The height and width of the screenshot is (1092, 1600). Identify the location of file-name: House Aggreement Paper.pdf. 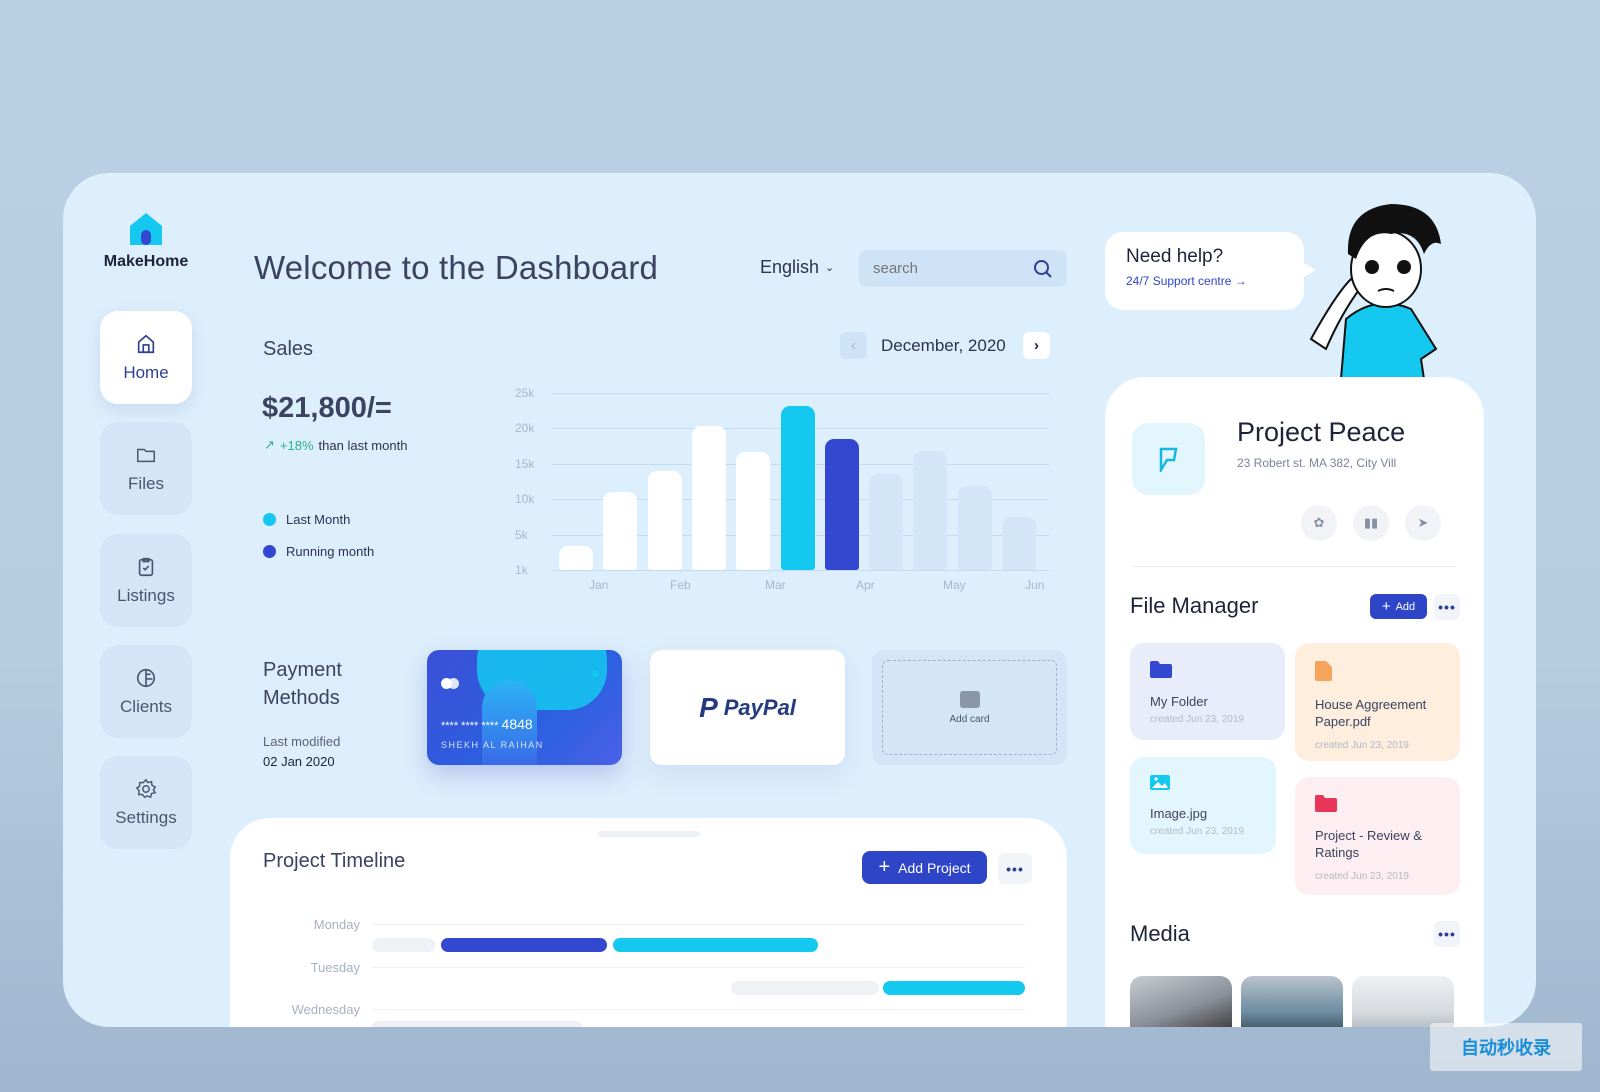
(1371, 713).